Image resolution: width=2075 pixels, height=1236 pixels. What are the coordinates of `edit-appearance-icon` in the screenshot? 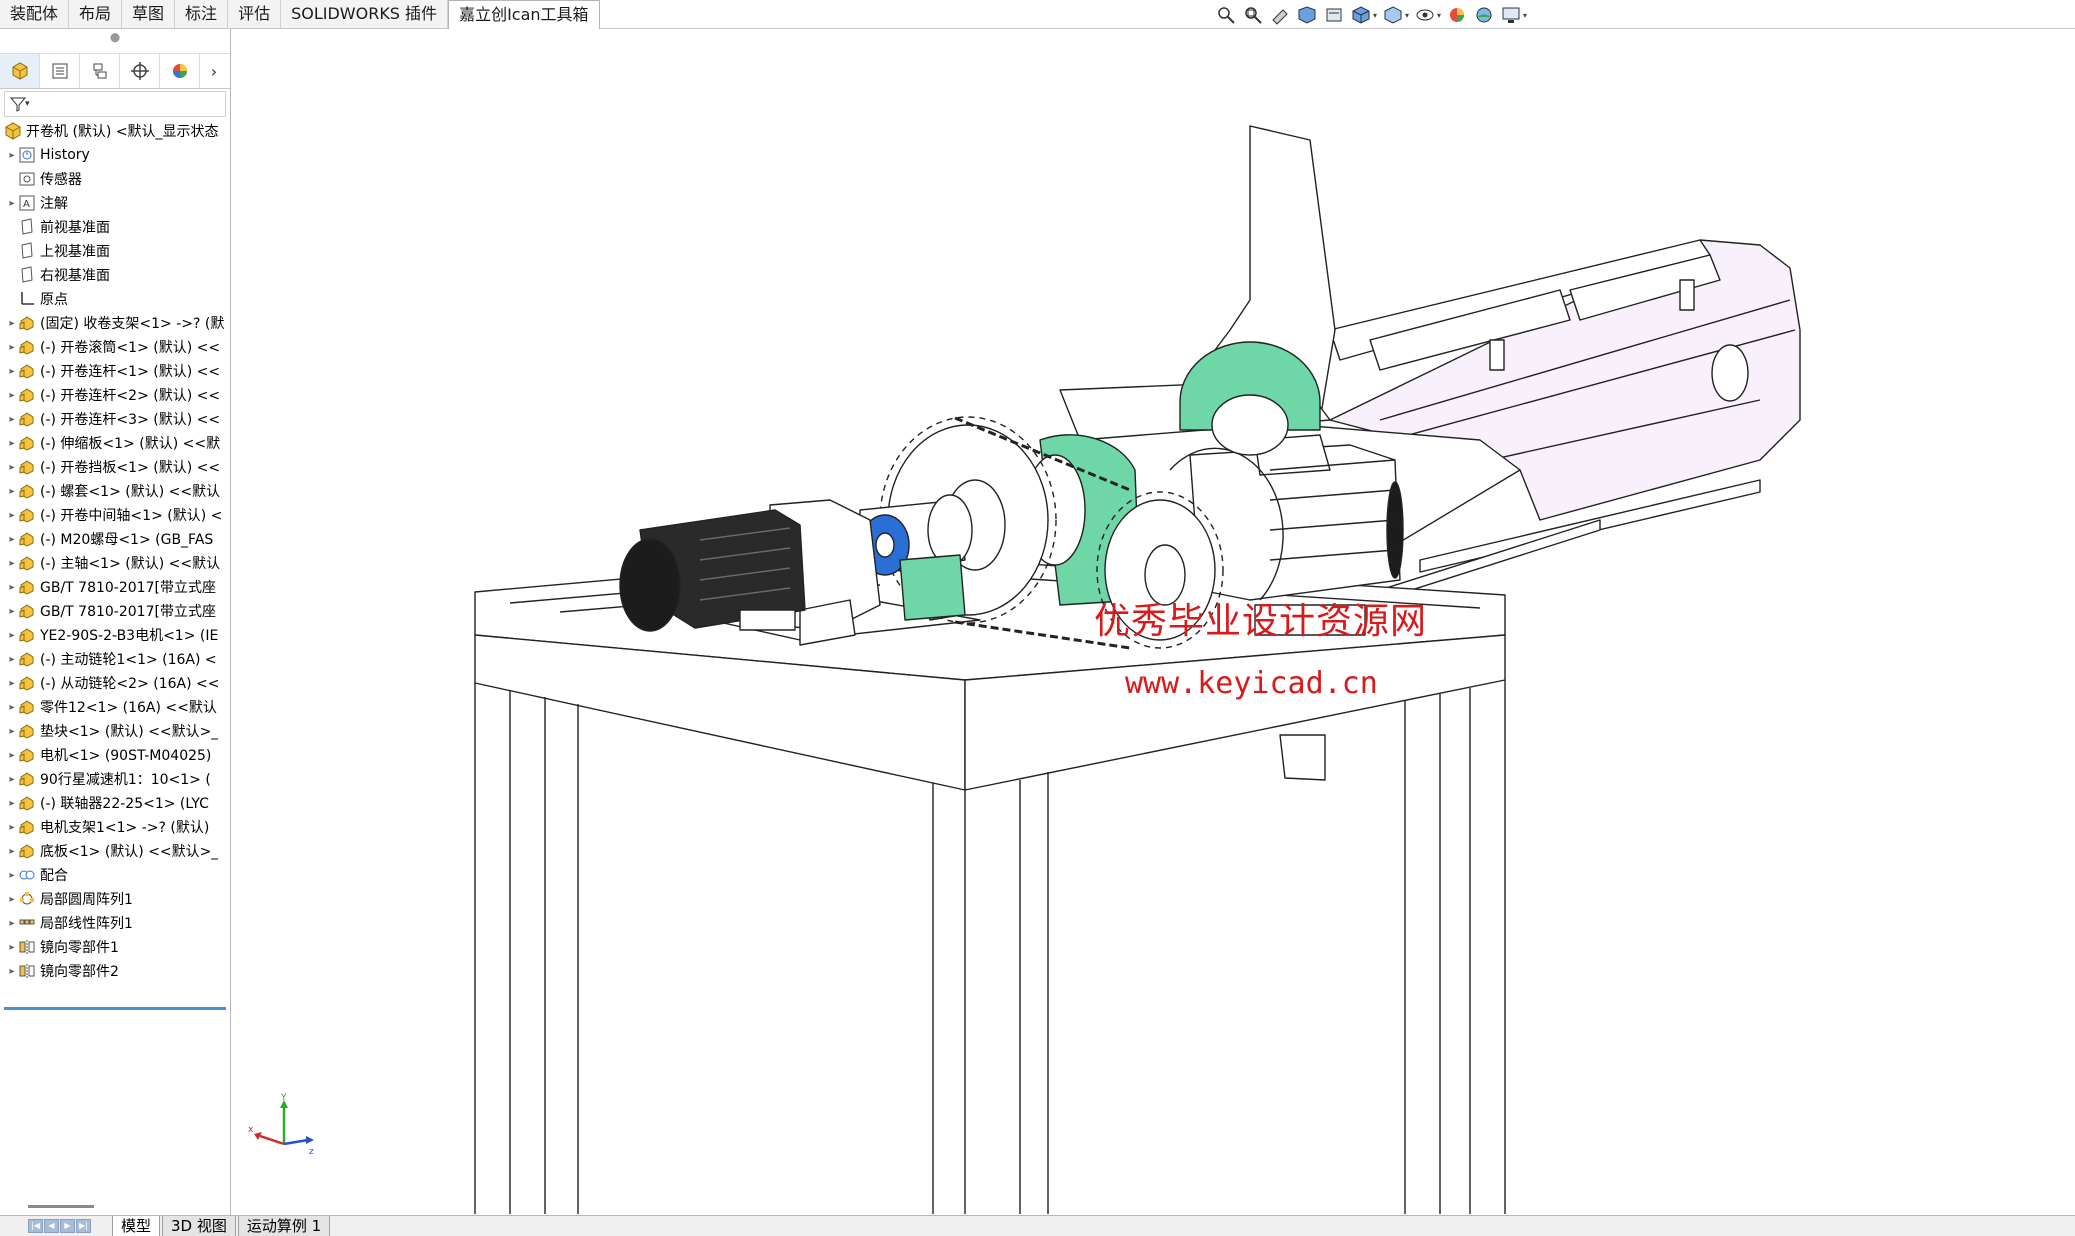 It's located at (1457, 15).